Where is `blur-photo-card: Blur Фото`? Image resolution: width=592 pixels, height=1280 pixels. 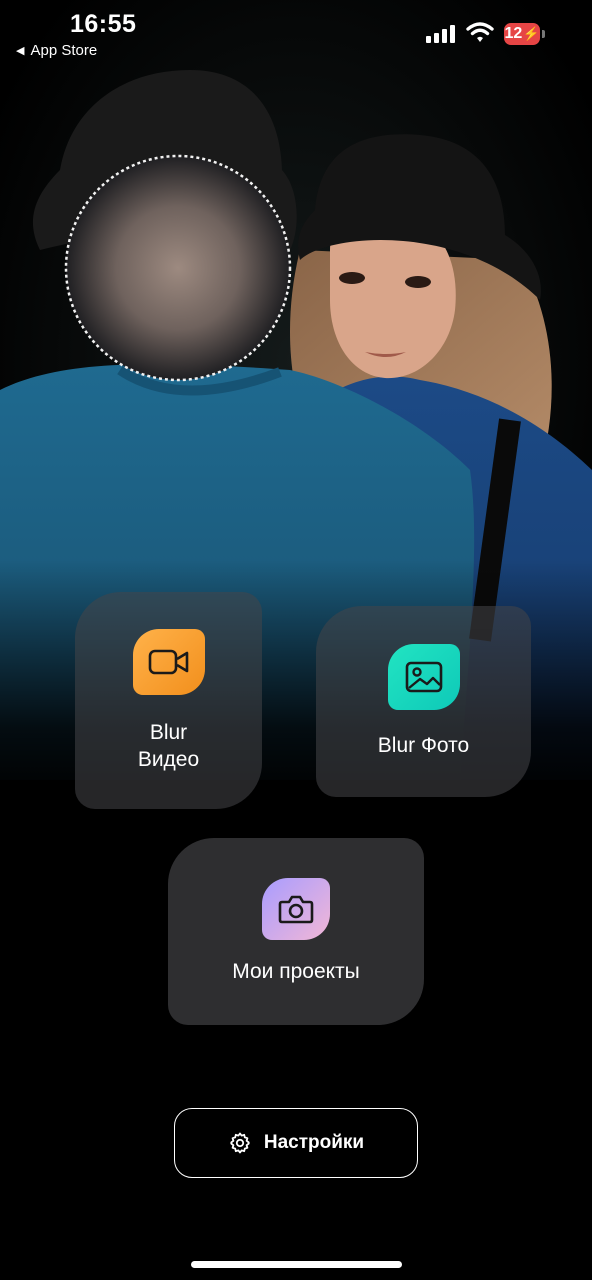 blur-photo-card: Blur Фото is located at coordinates (423, 701).